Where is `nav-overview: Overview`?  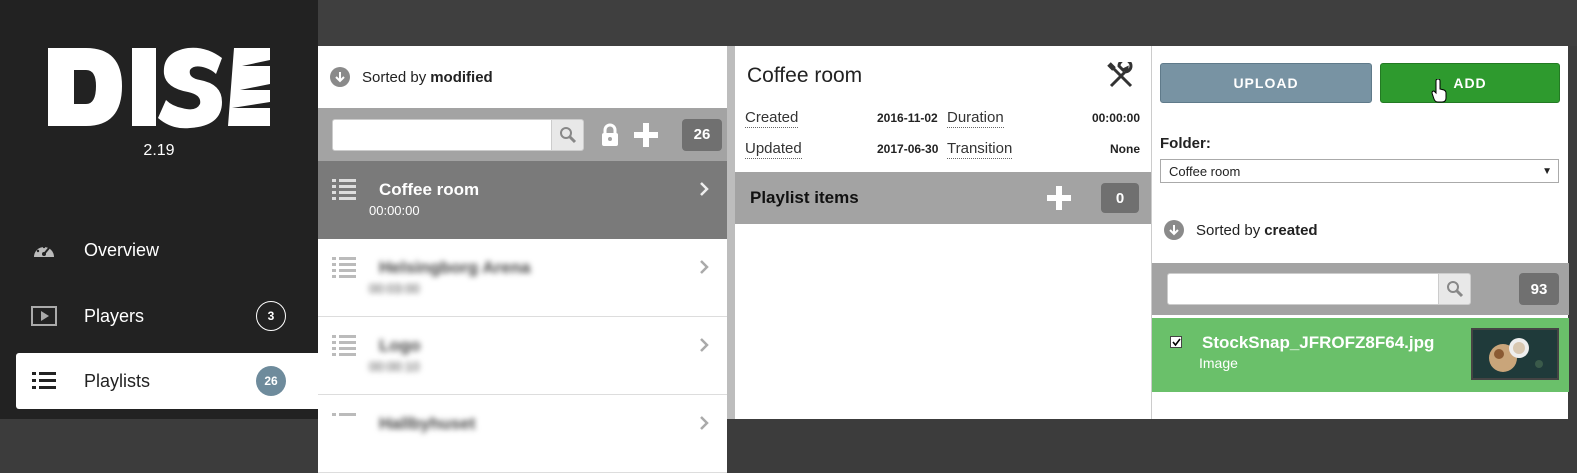 nav-overview: Overview is located at coordinates (167, 250).